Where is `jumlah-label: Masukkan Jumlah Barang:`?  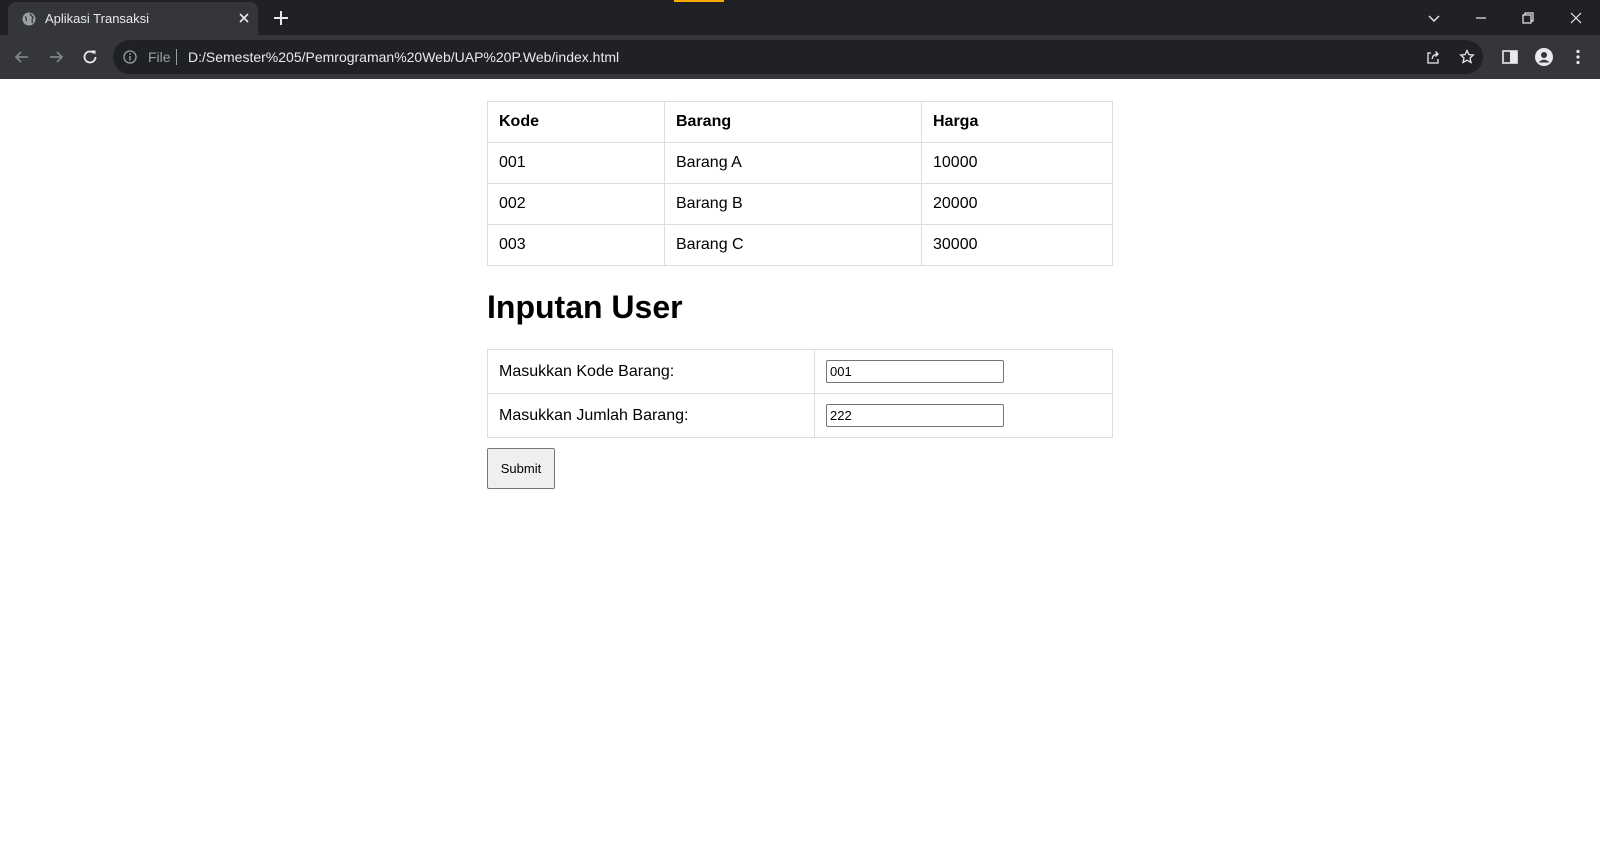
jumlah-label: Masukkan Jumlah Barang: is located at coordinates (651, 415).